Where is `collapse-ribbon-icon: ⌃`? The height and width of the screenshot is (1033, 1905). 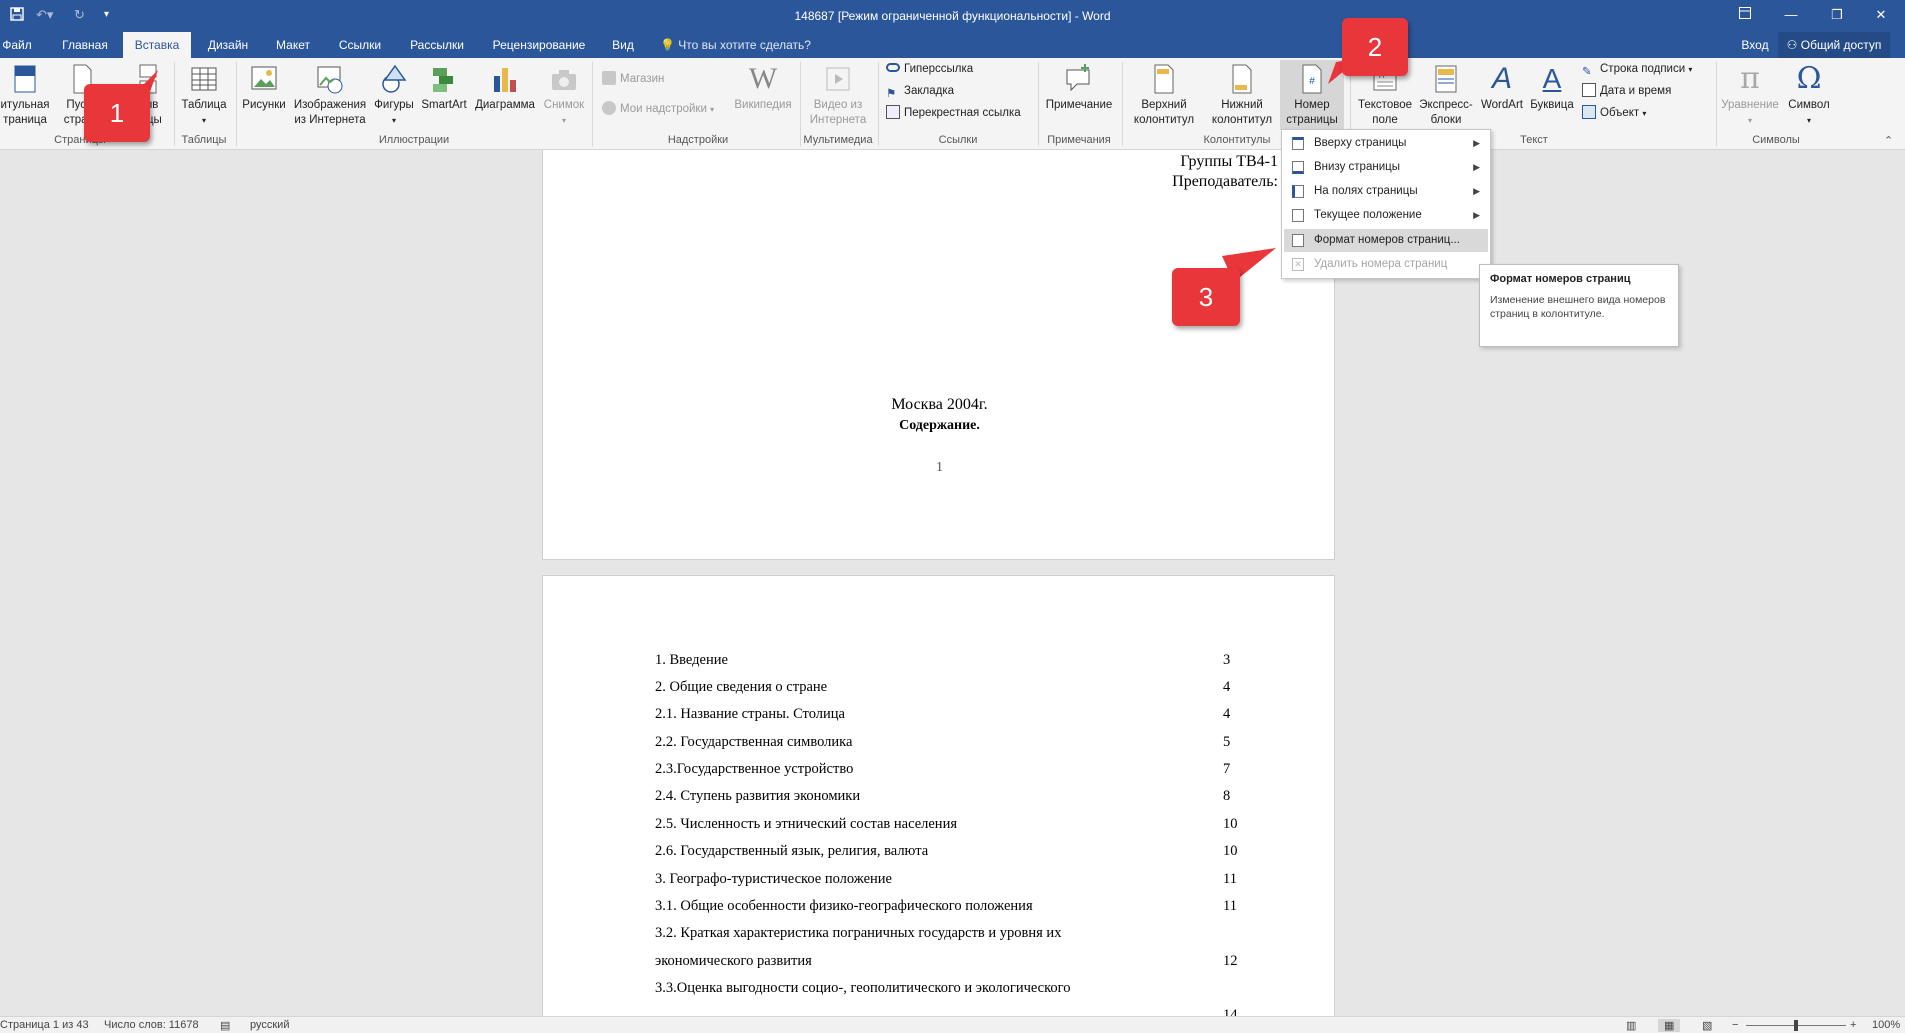
collapse-ribbon-icon: ⌃ is located at coordinates (1888, 140).